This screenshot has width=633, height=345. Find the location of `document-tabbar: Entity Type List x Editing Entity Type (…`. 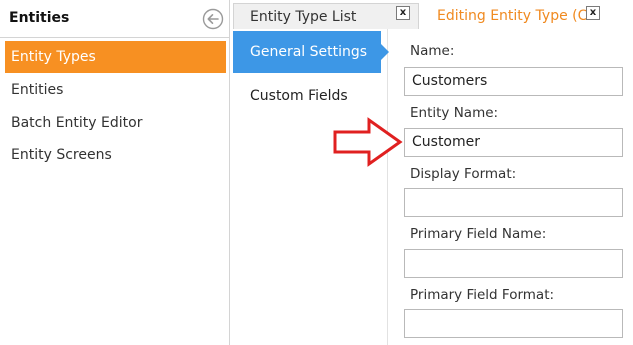

document-tabbar: Entity Type List x Editing Entity Type (… is located at coordinates (432, 14).